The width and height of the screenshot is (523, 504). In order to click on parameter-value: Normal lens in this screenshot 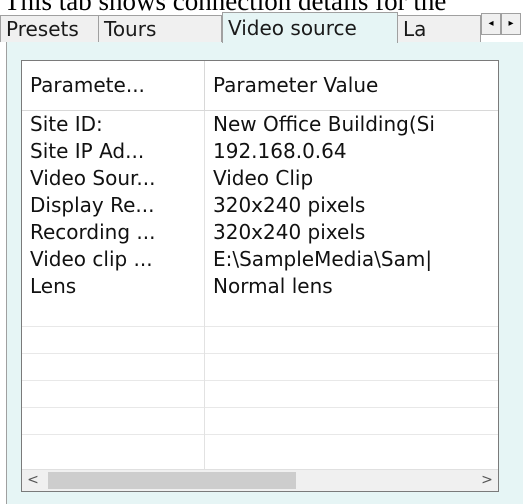, I will do `click(273, 286)`.